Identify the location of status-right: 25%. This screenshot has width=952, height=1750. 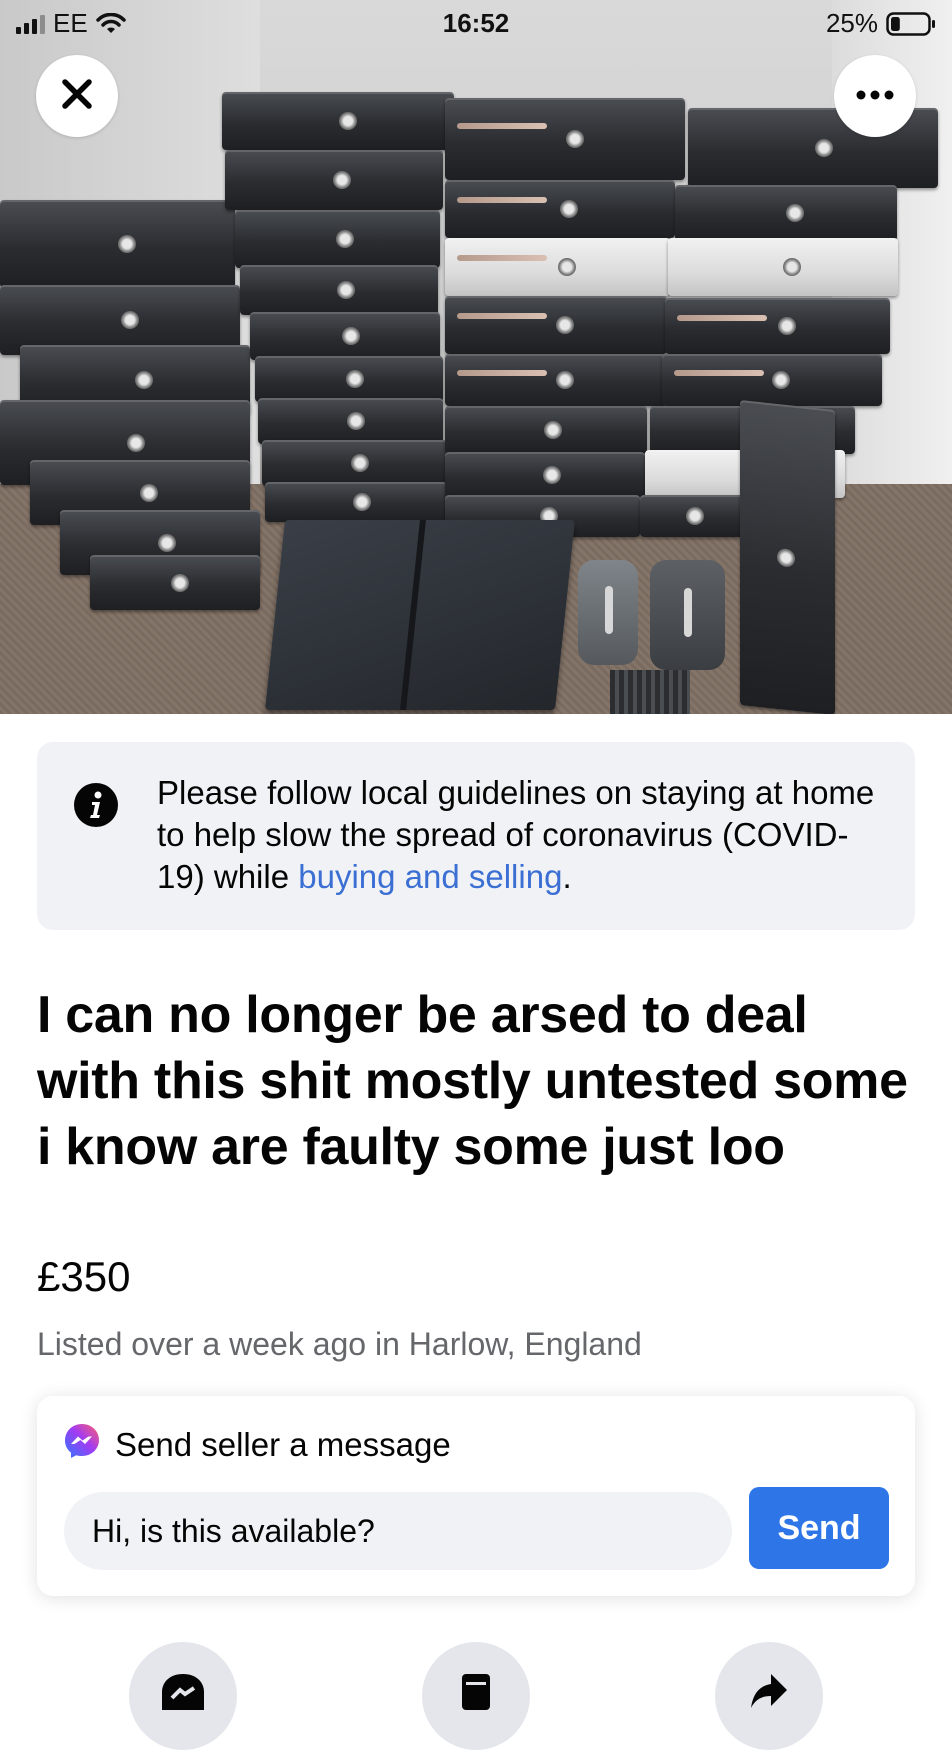
(881, 23).